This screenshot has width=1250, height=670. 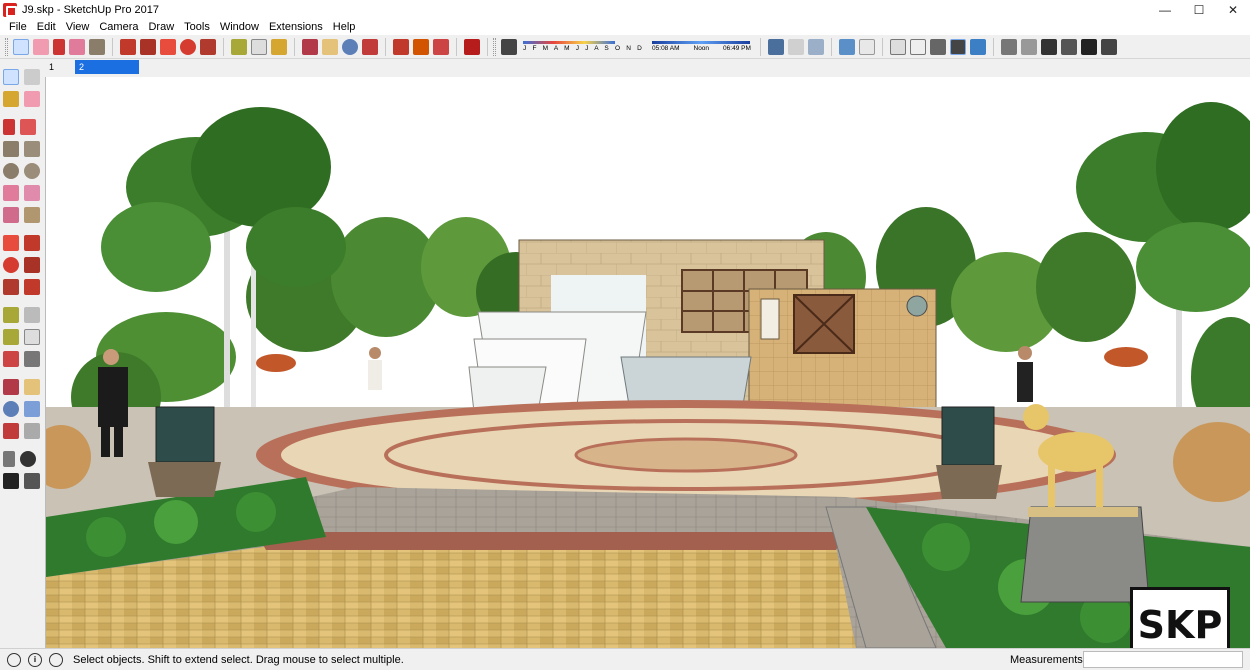 I want to click on maximize-button: ☐, so click(x=1199, y=9).